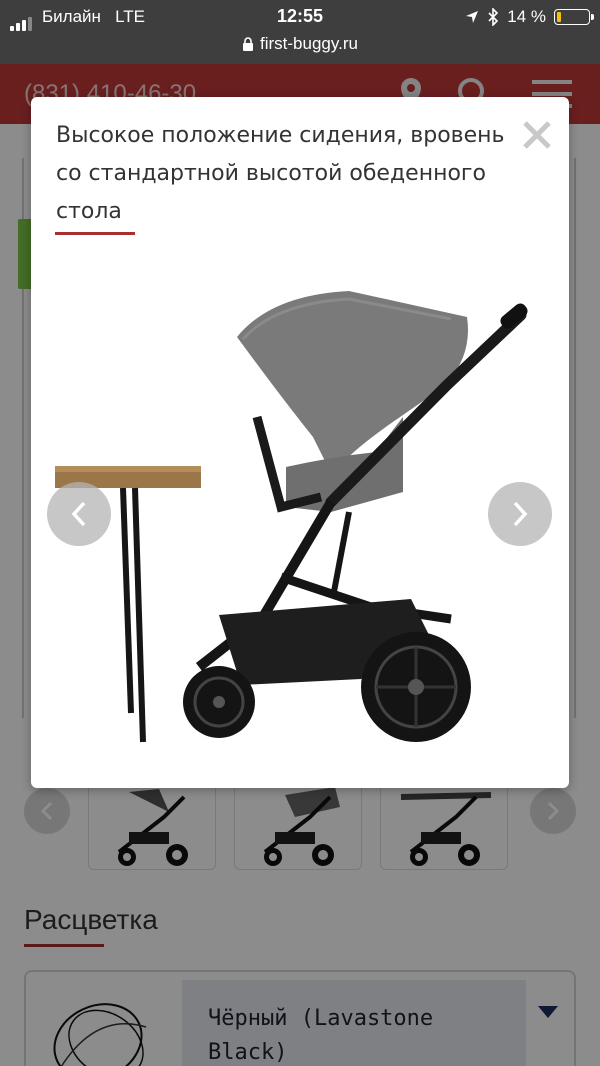  I want to click on battery-icon, so click(574, 17).